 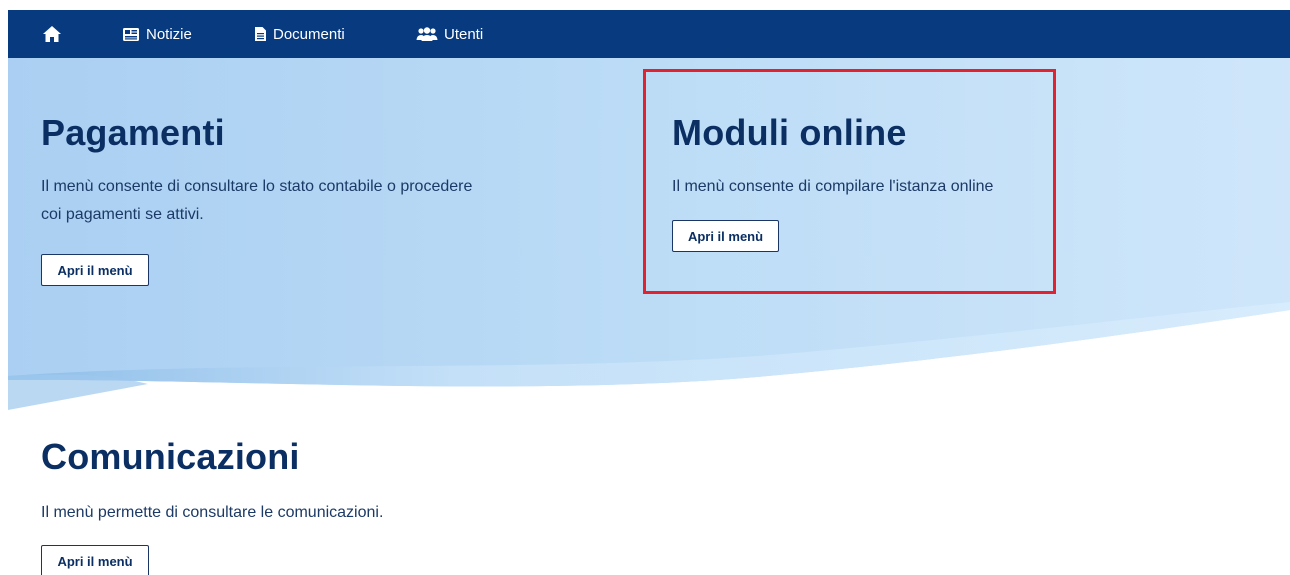 What do you see at coordinates (52, 34) in the screenshot?
I see `home-icon` at bounding box center [52, 34].